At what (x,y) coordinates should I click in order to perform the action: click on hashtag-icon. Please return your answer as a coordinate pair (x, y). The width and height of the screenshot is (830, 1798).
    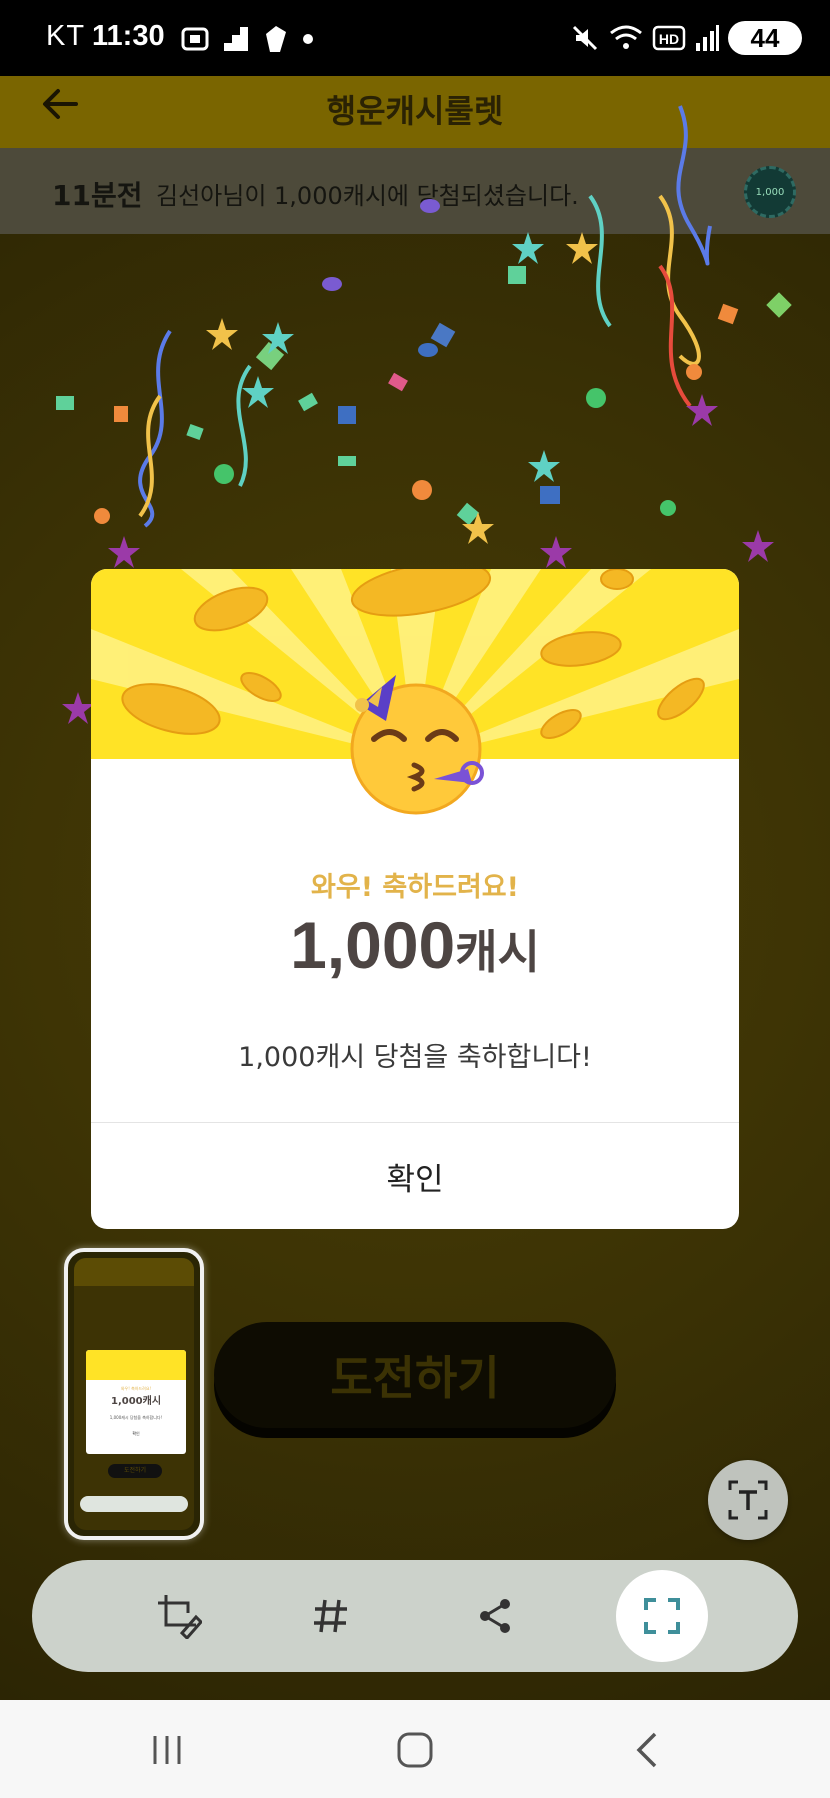
    Looking at the image, I should click on (330, 1616).